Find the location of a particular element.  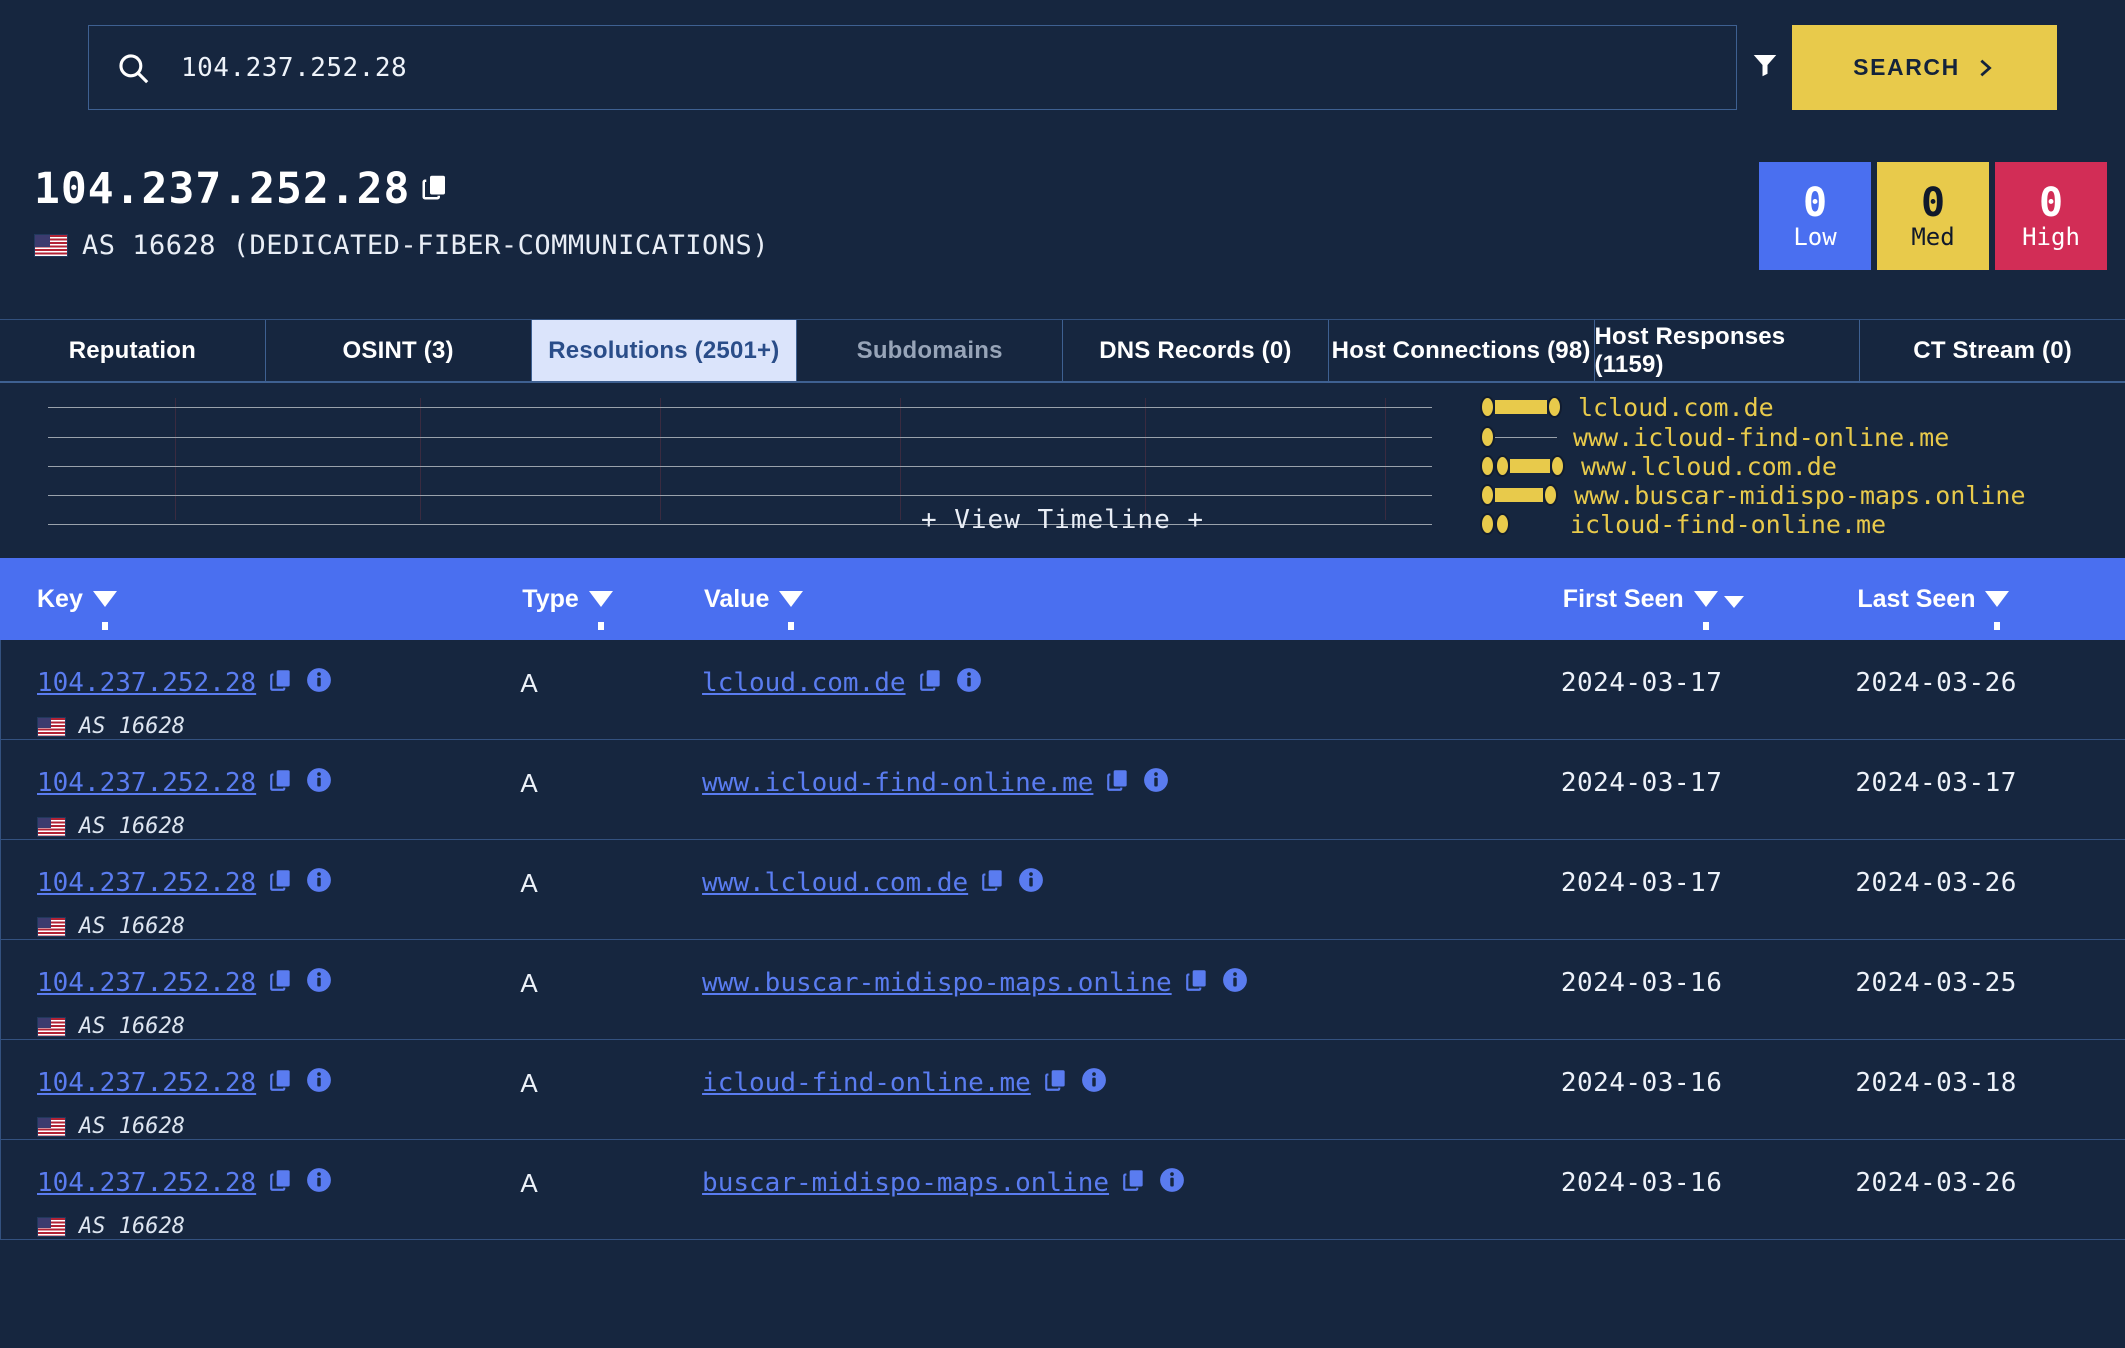

tab-resolutions-2501: Resolutions (2501+) is located at coordinates (664, 350).